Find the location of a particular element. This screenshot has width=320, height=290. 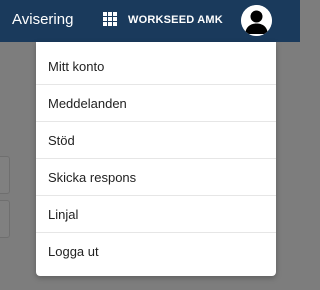

menu-item-logga-ut: Logga ut is located at coordinates (156, 251).